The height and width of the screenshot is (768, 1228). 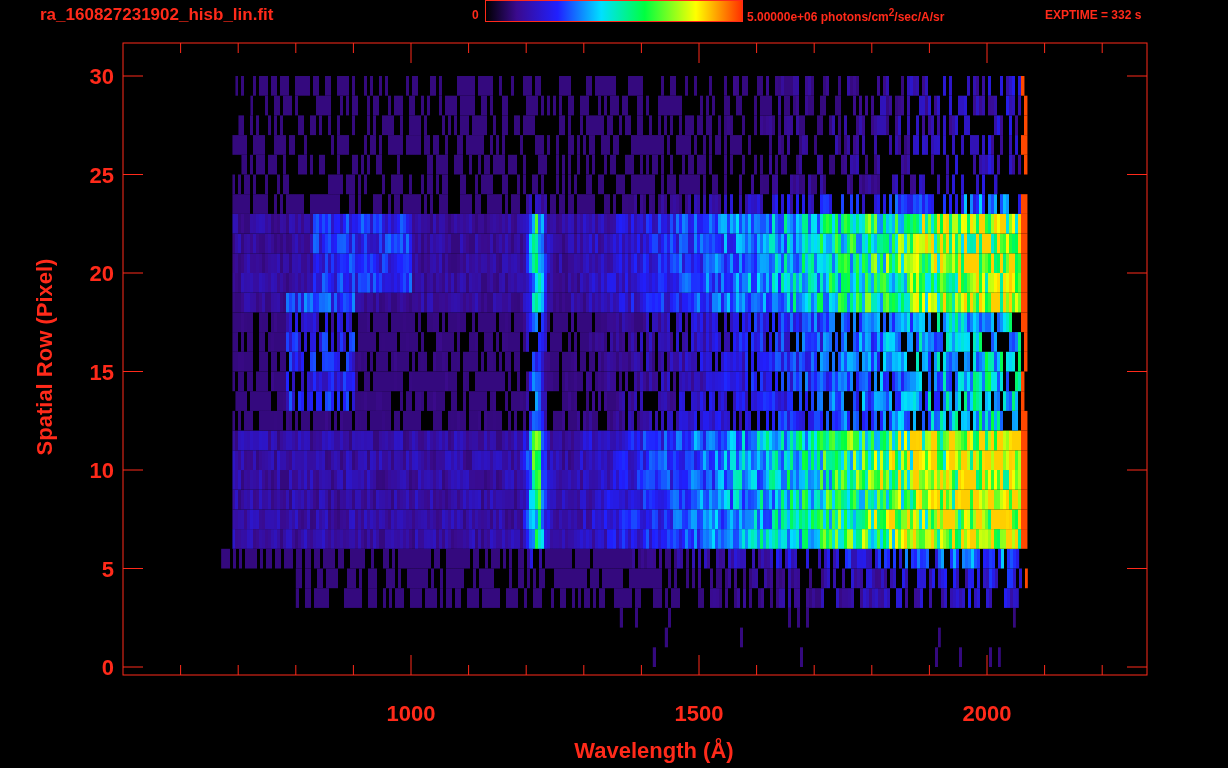 I want to click on axis-tick-label: 25, so click(x=101, y=175).